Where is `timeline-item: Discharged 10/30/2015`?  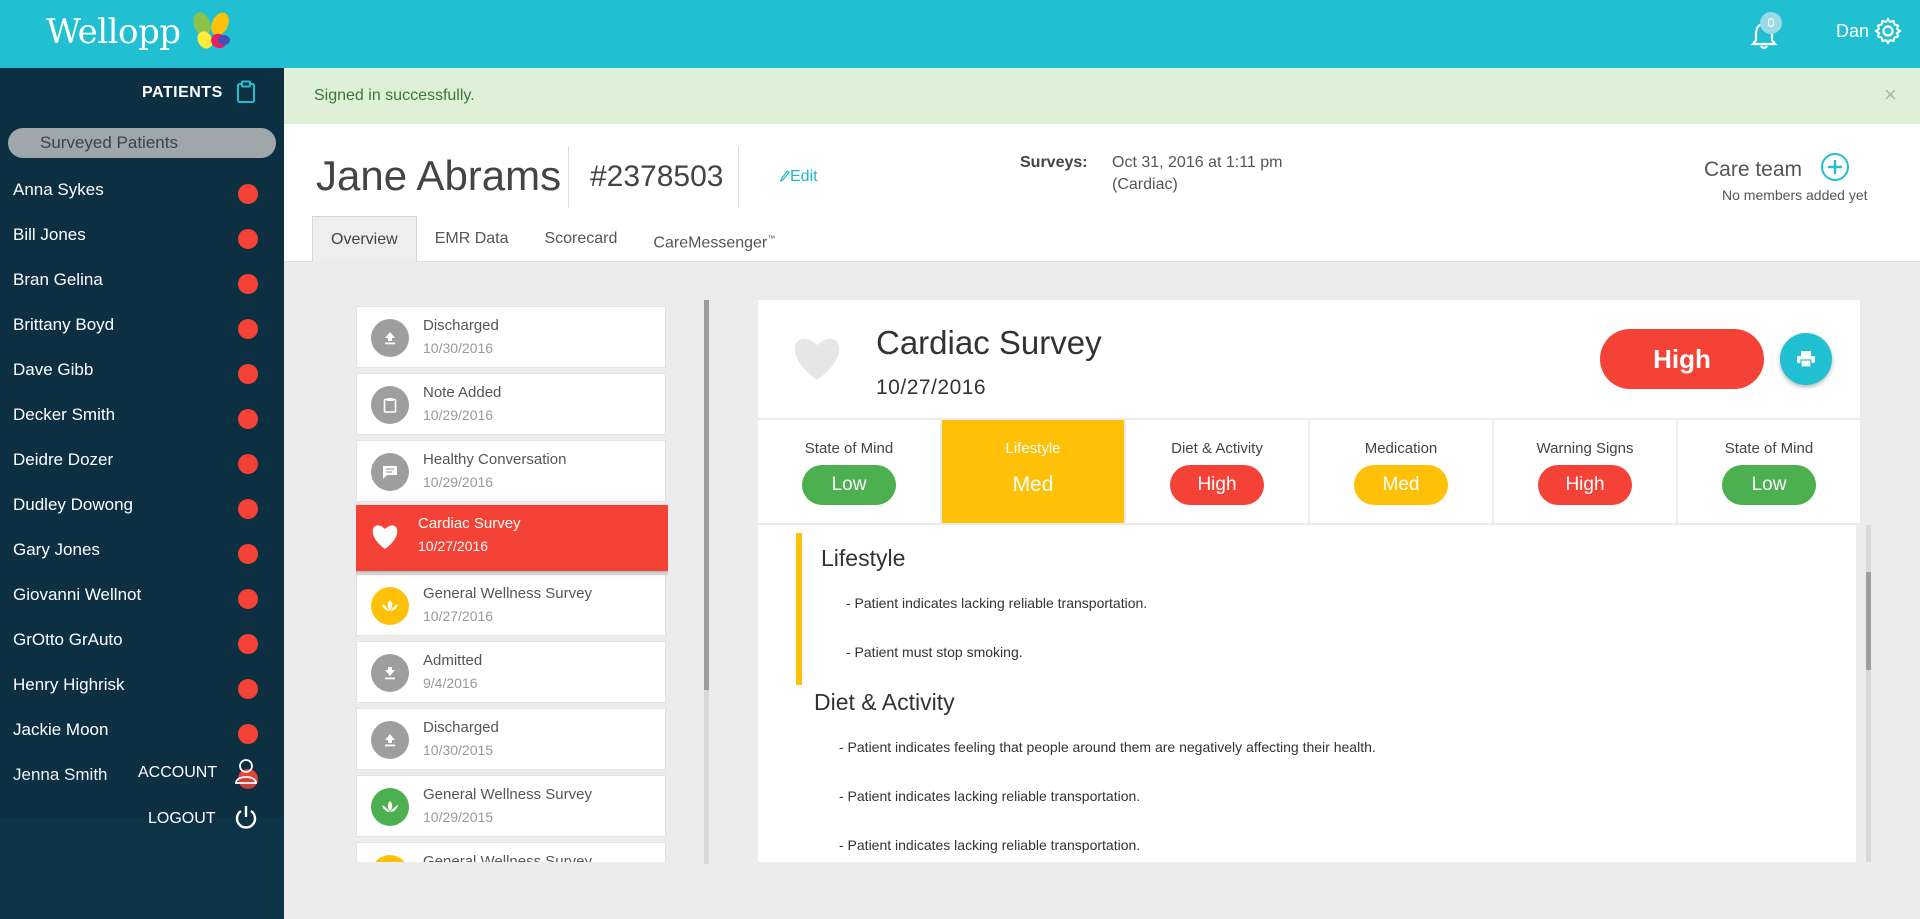 timeline-item: Discharged 10/30/2015 is located at coordinates (511, 739).